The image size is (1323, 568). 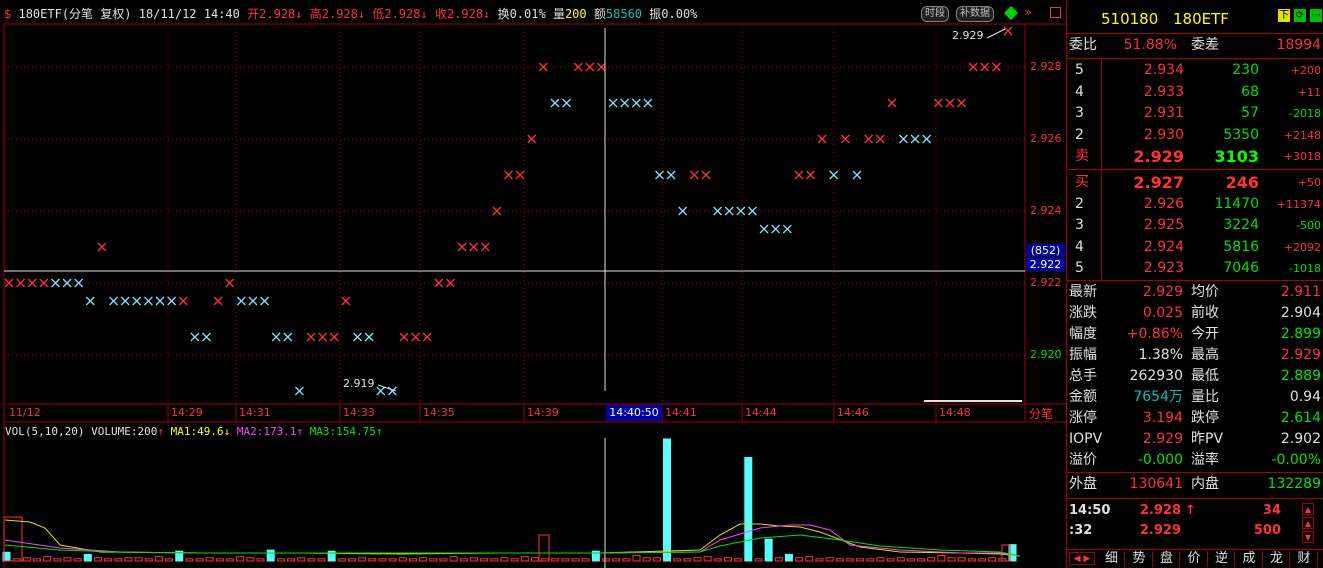 What do you see at coordinates (1195, 182) in the screenshot?
I see `bid-level-row: 买 2.927 246 +50` at bounding box center [1195, 182].